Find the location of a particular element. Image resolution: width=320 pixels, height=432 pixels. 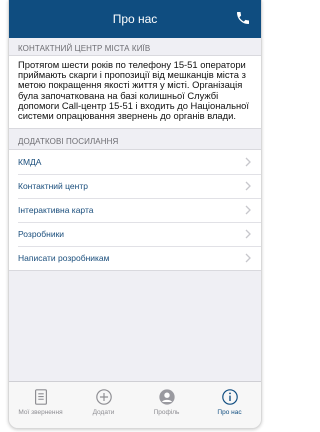

contact-center-heading: КОНТАКТНИЙ ЦЕНТР МІСТА КИЇВ is located at coordinates (84, 48).